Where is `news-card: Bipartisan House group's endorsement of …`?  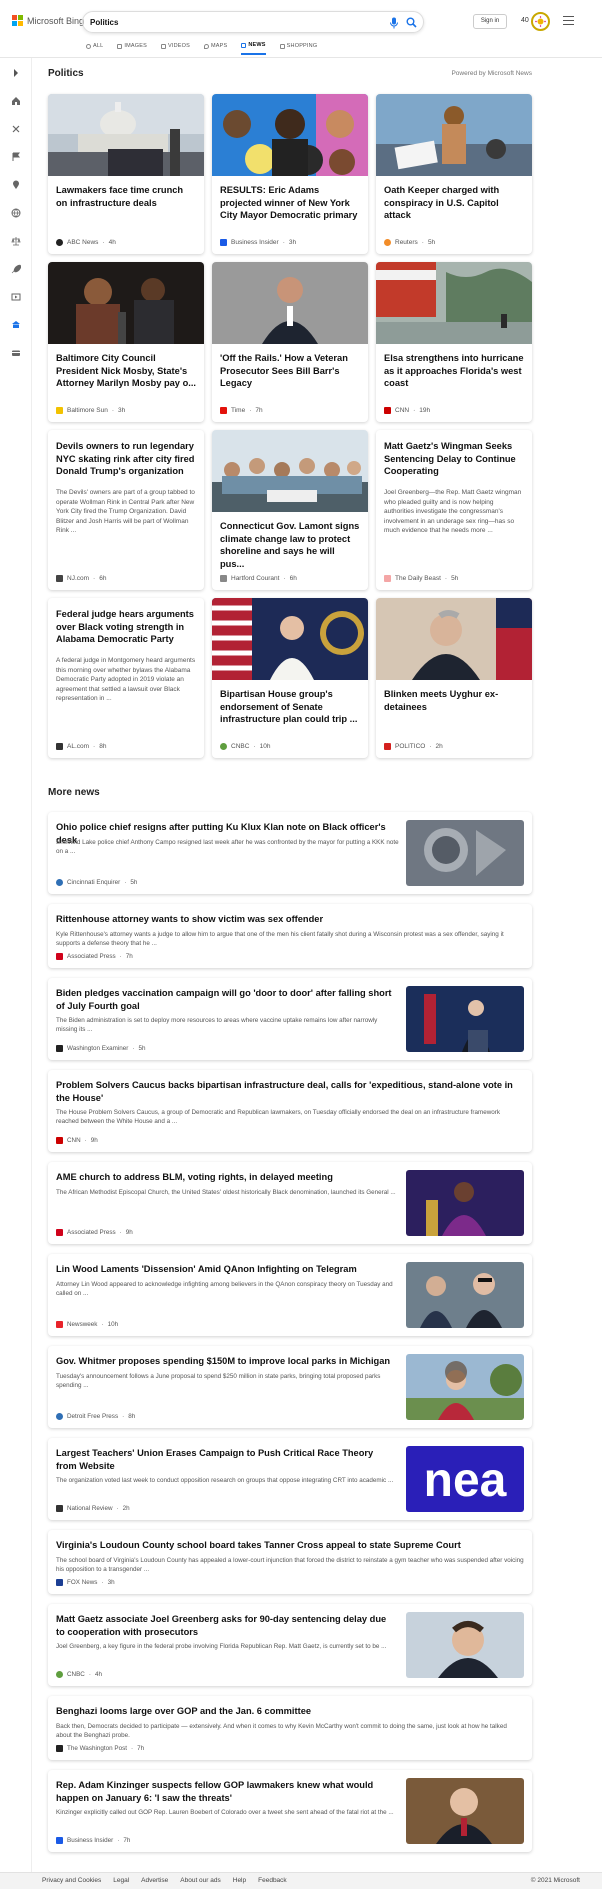
news-card: Bipartisan House group's endorsement of … is located at coordinates (290, 678).